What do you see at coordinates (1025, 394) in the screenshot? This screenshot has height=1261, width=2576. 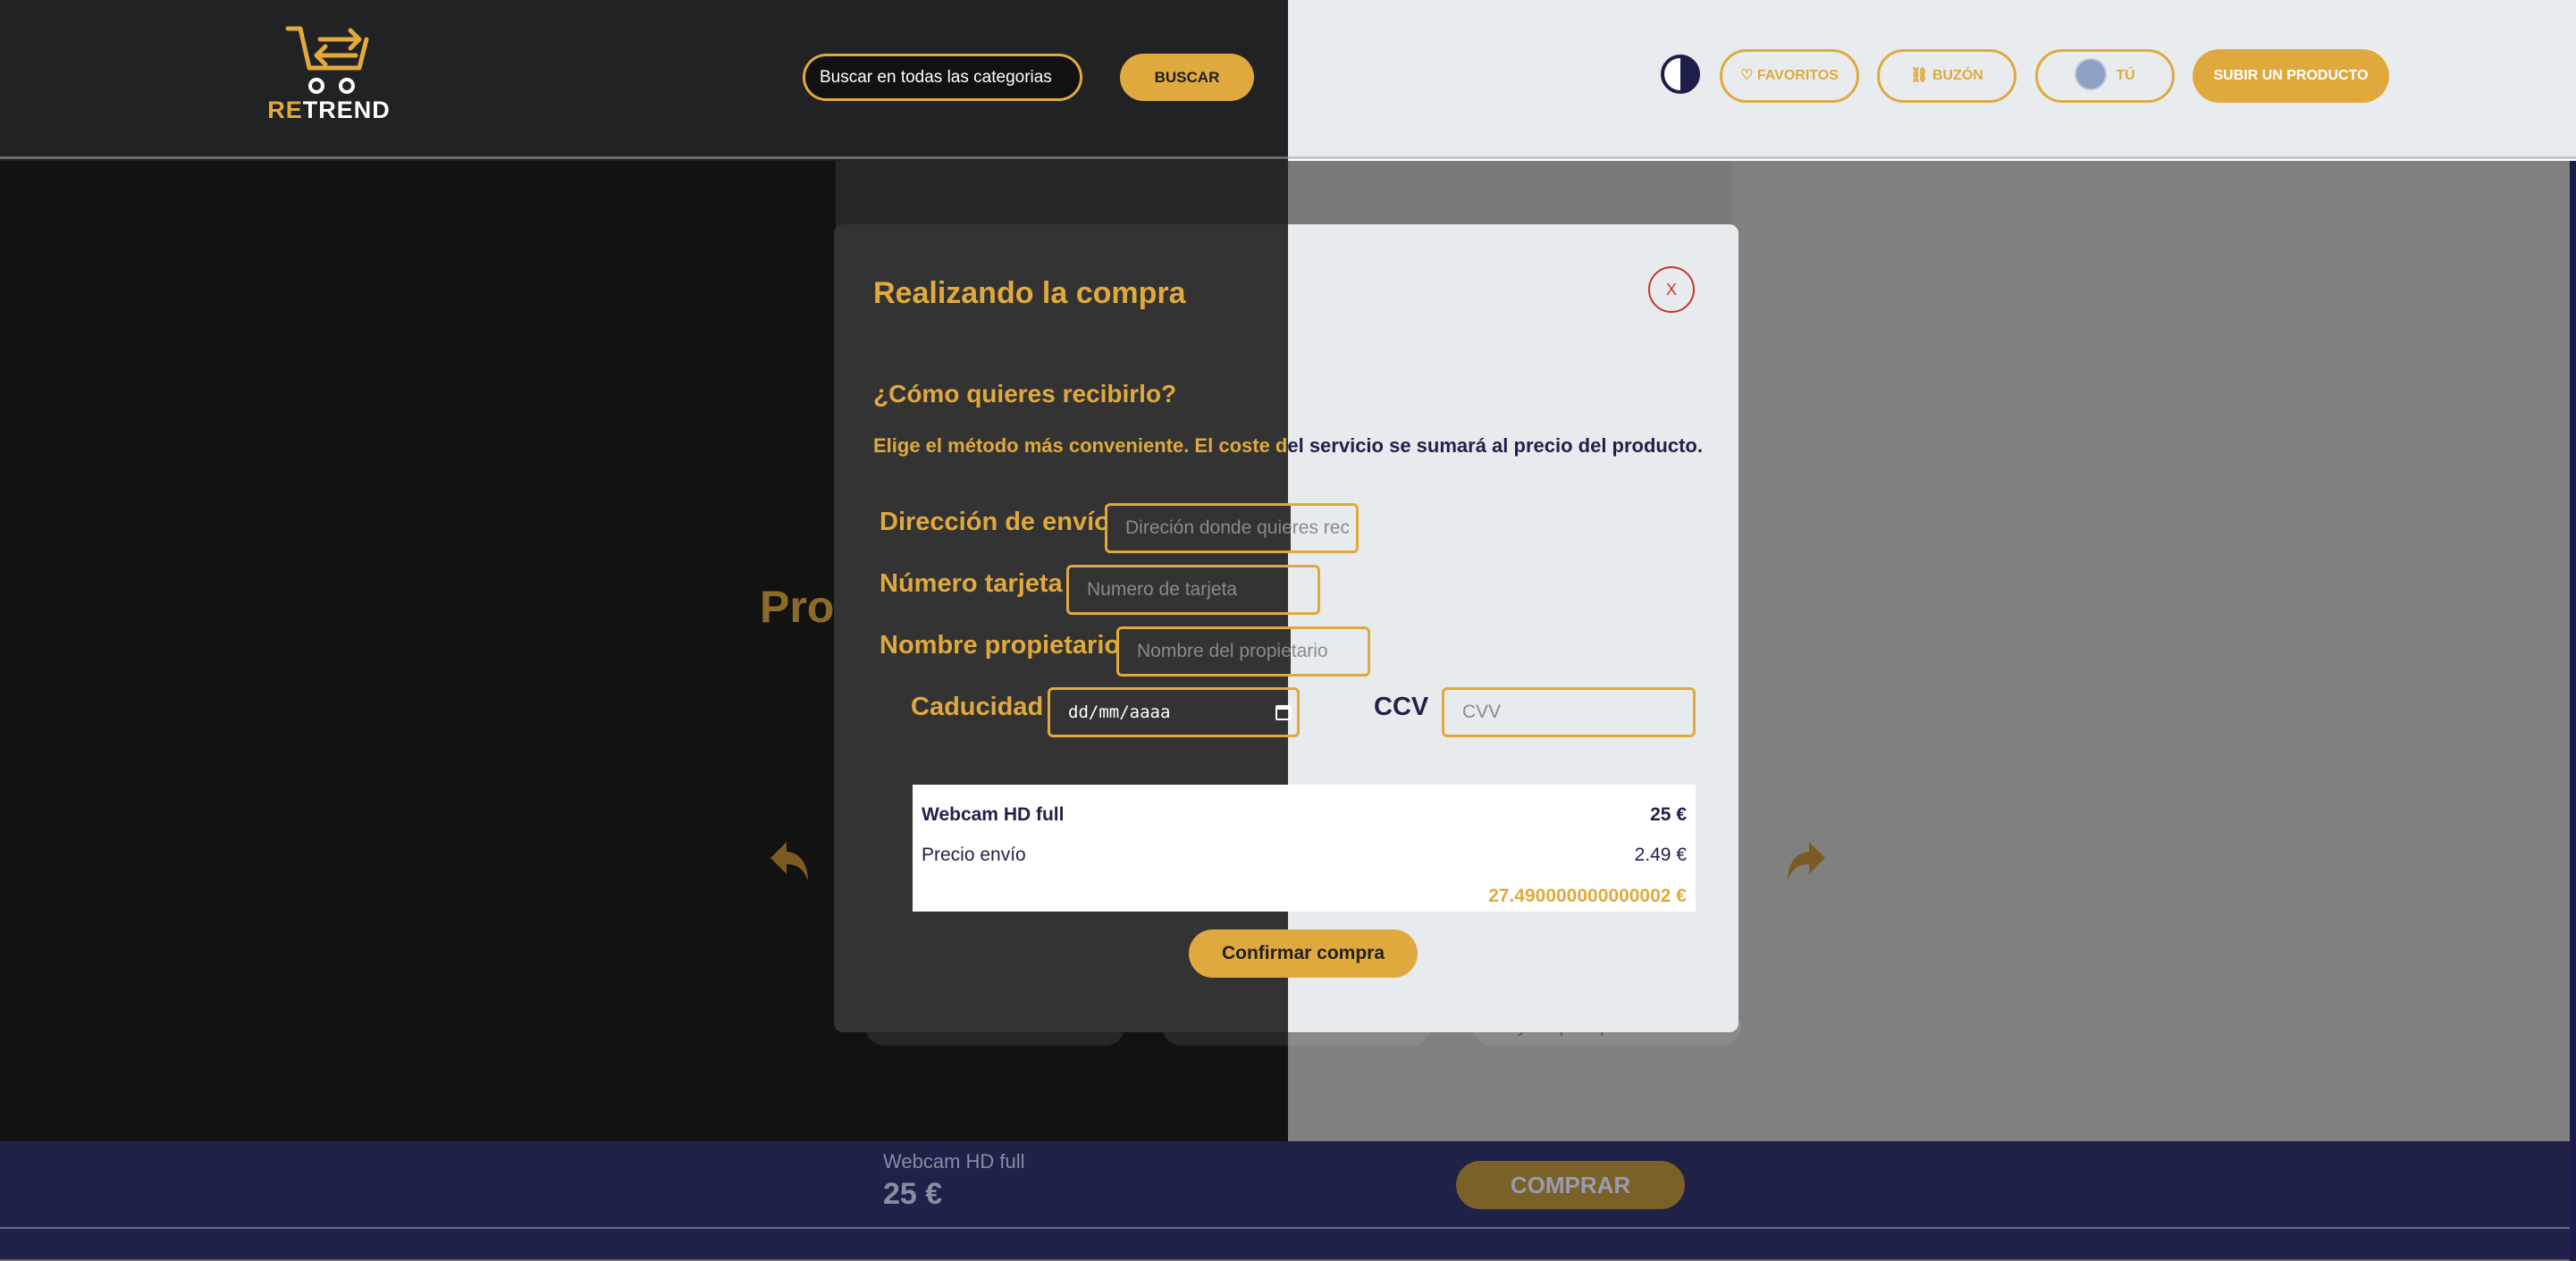 I see `delivery-question: ¿Cómo quieres recibirlo?` at bounding box center [1025, 394].